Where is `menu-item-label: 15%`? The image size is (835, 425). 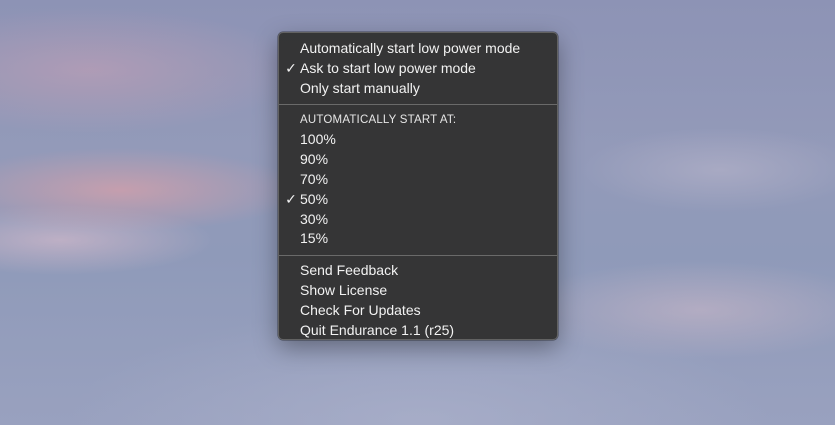 menu-item-label: 15% is located at coordinates (314, 238).